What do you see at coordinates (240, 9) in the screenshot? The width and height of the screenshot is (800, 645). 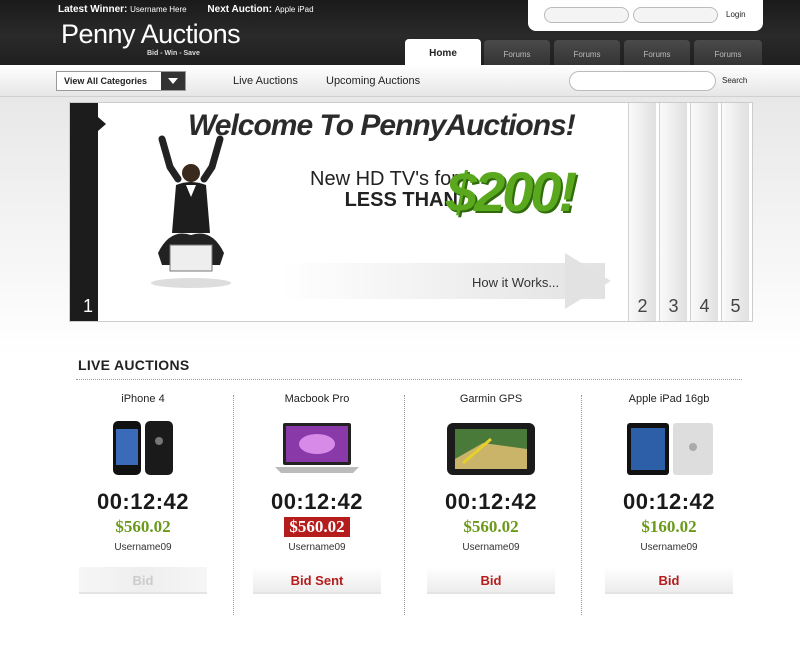 I see `next-auction-label: Next Auction:` at bounding box center [240, 9].